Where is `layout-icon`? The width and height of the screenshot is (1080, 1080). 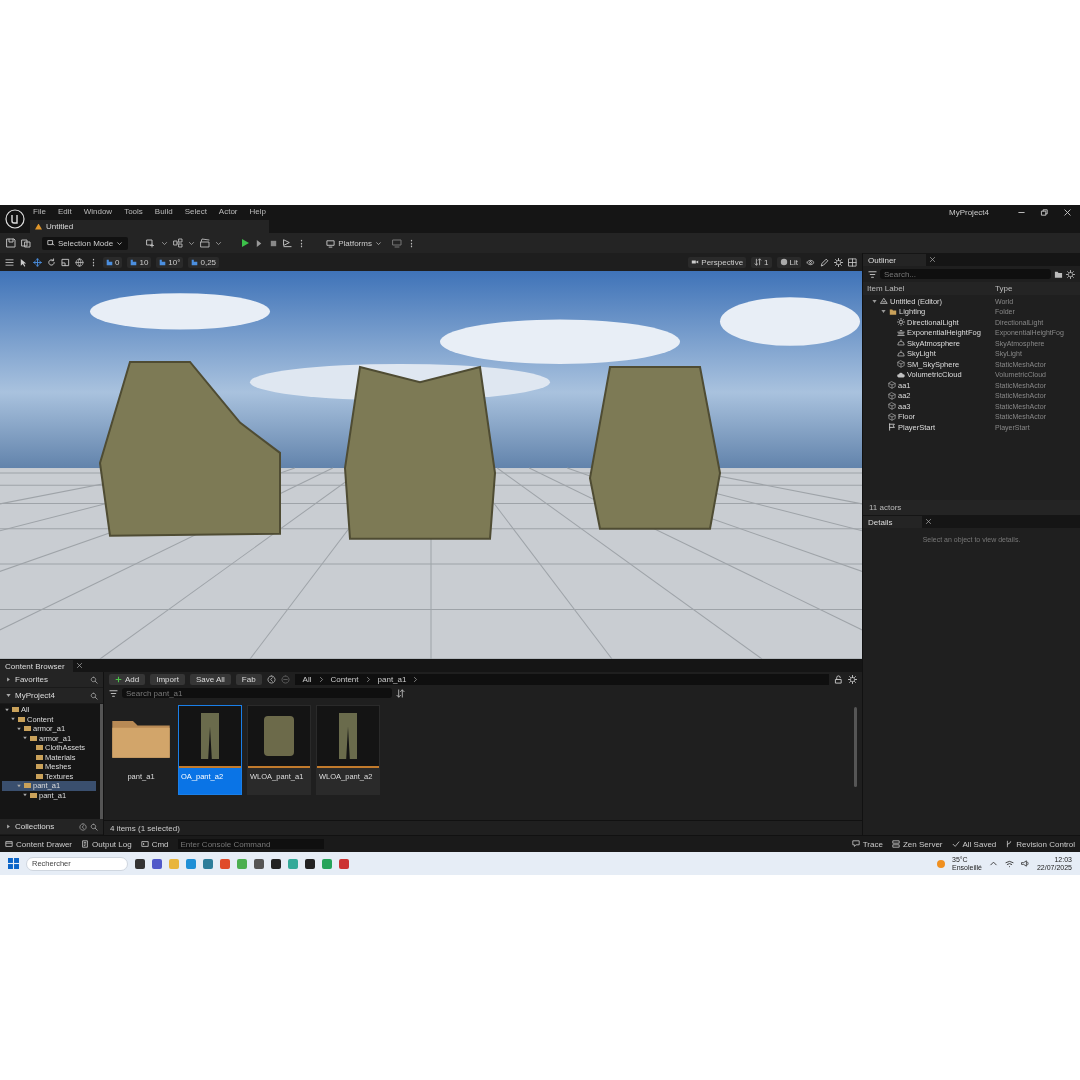 layout-icon is located at coordinates (852, 262).